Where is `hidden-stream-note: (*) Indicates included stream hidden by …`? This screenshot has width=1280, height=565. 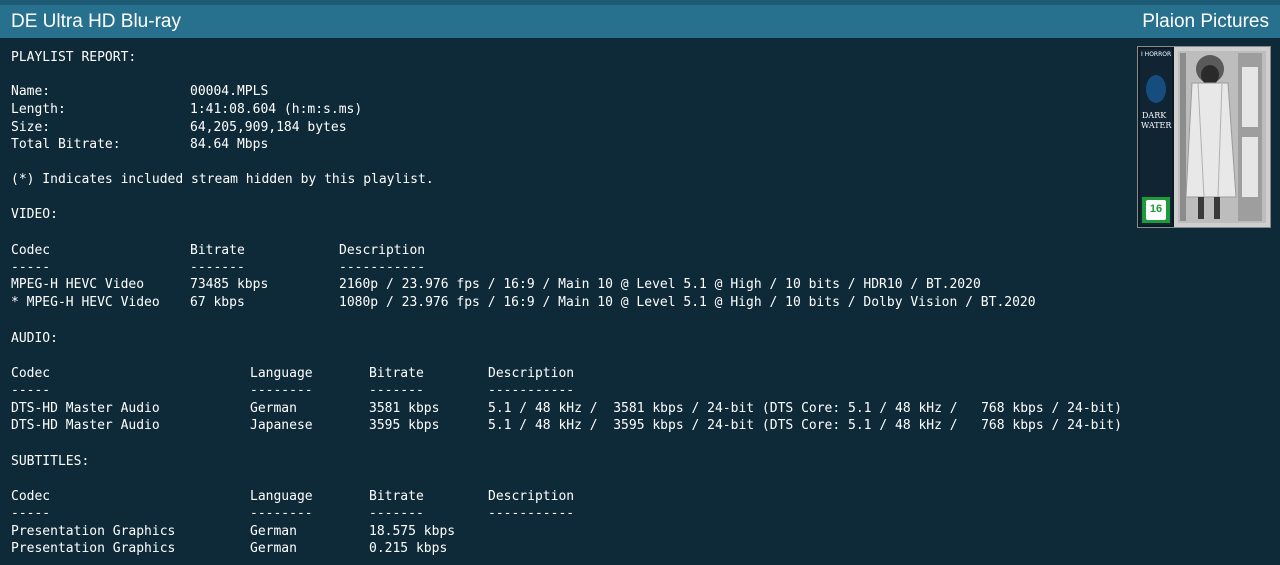 hidden-stream-note: (*) Indicates included stream hidden by … is located at coordinates (222, 179).